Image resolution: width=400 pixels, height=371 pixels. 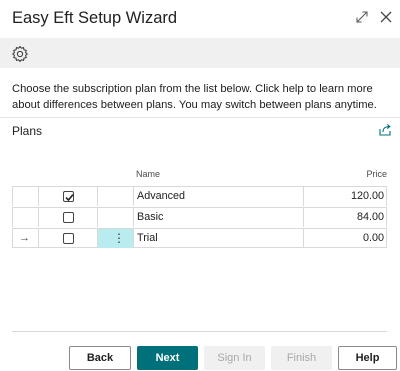 What do you see at coordinates (219, 217) in the screenshot?
I see `plan-name: Basic` at bounding box center [219, 217].